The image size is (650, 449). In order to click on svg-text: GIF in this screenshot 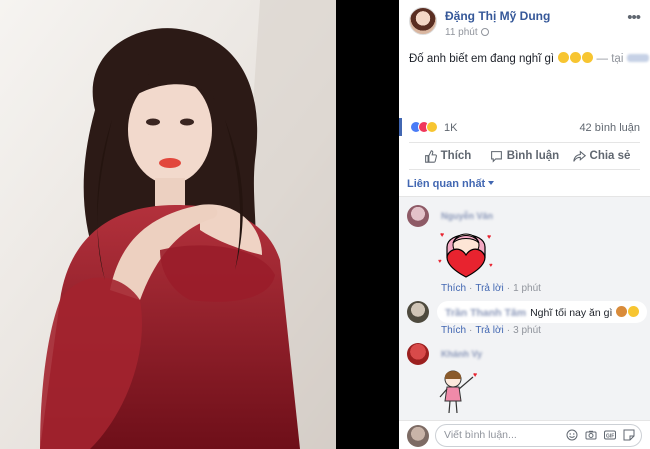, I will do `click(610, 436)`.